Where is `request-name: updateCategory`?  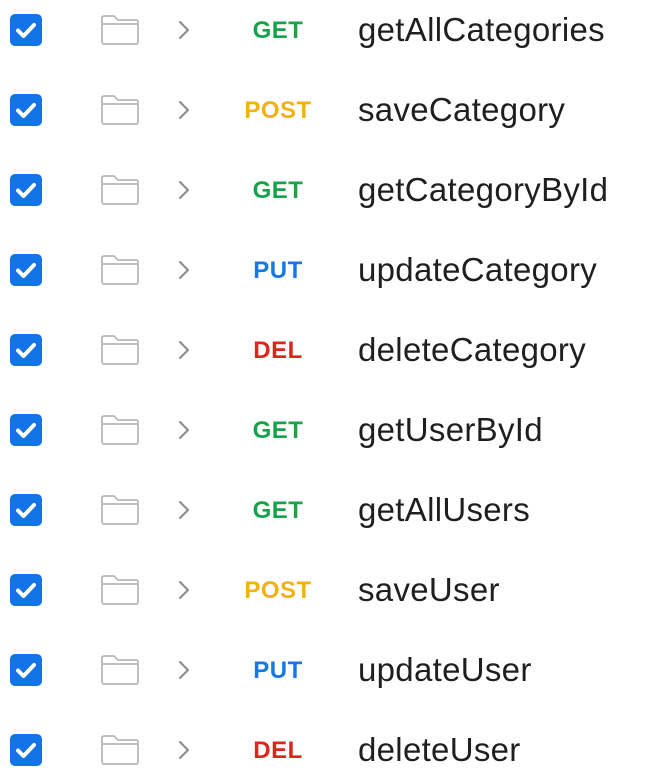 request-name: updateCategory is located at coordinates (477, 270).